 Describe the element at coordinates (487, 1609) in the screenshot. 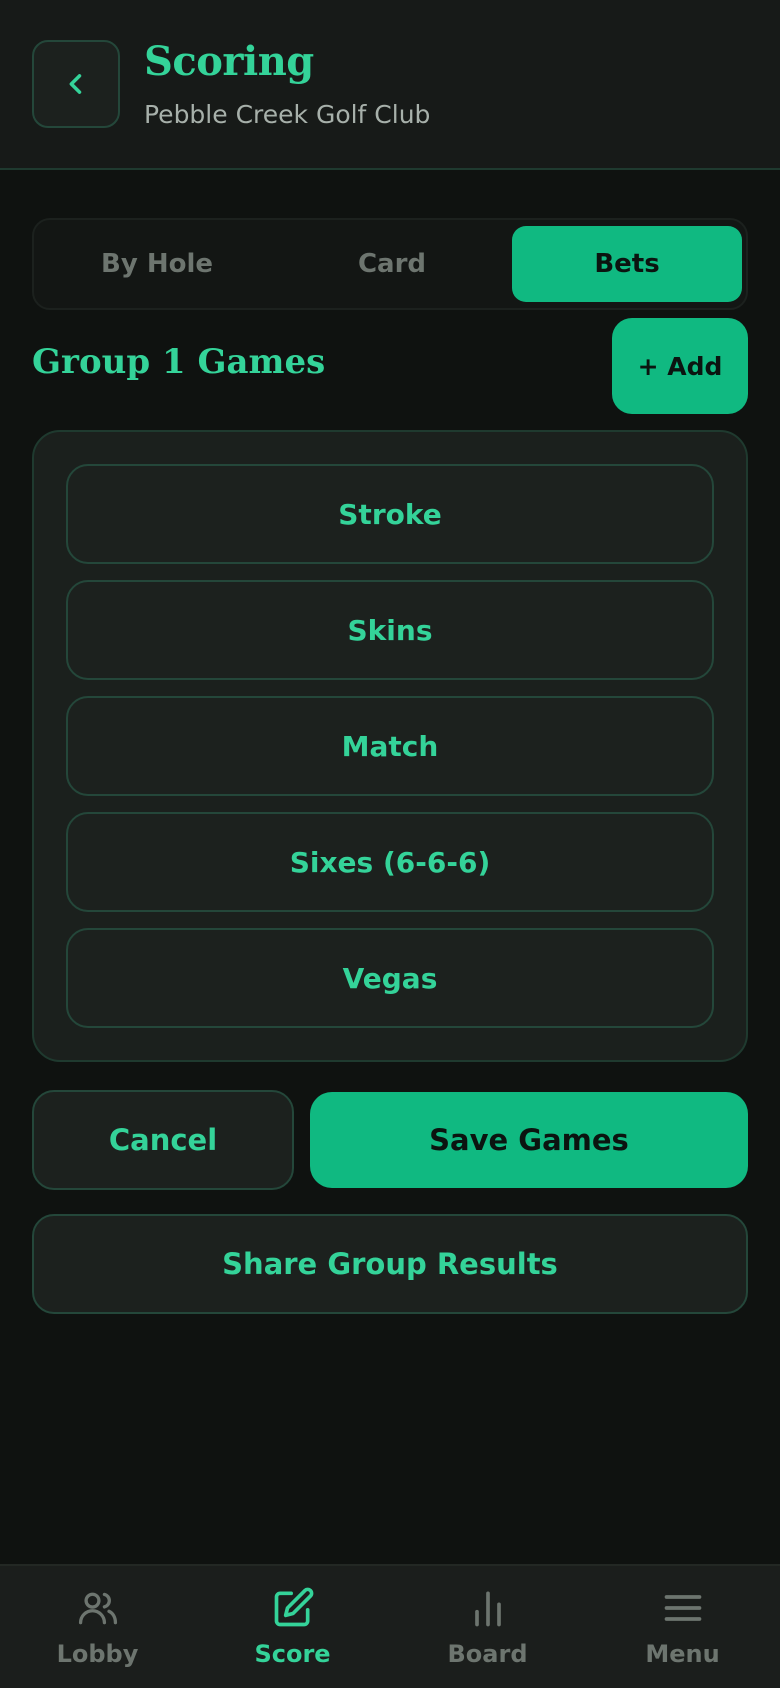

I see `bar-chart-icon` at that location.